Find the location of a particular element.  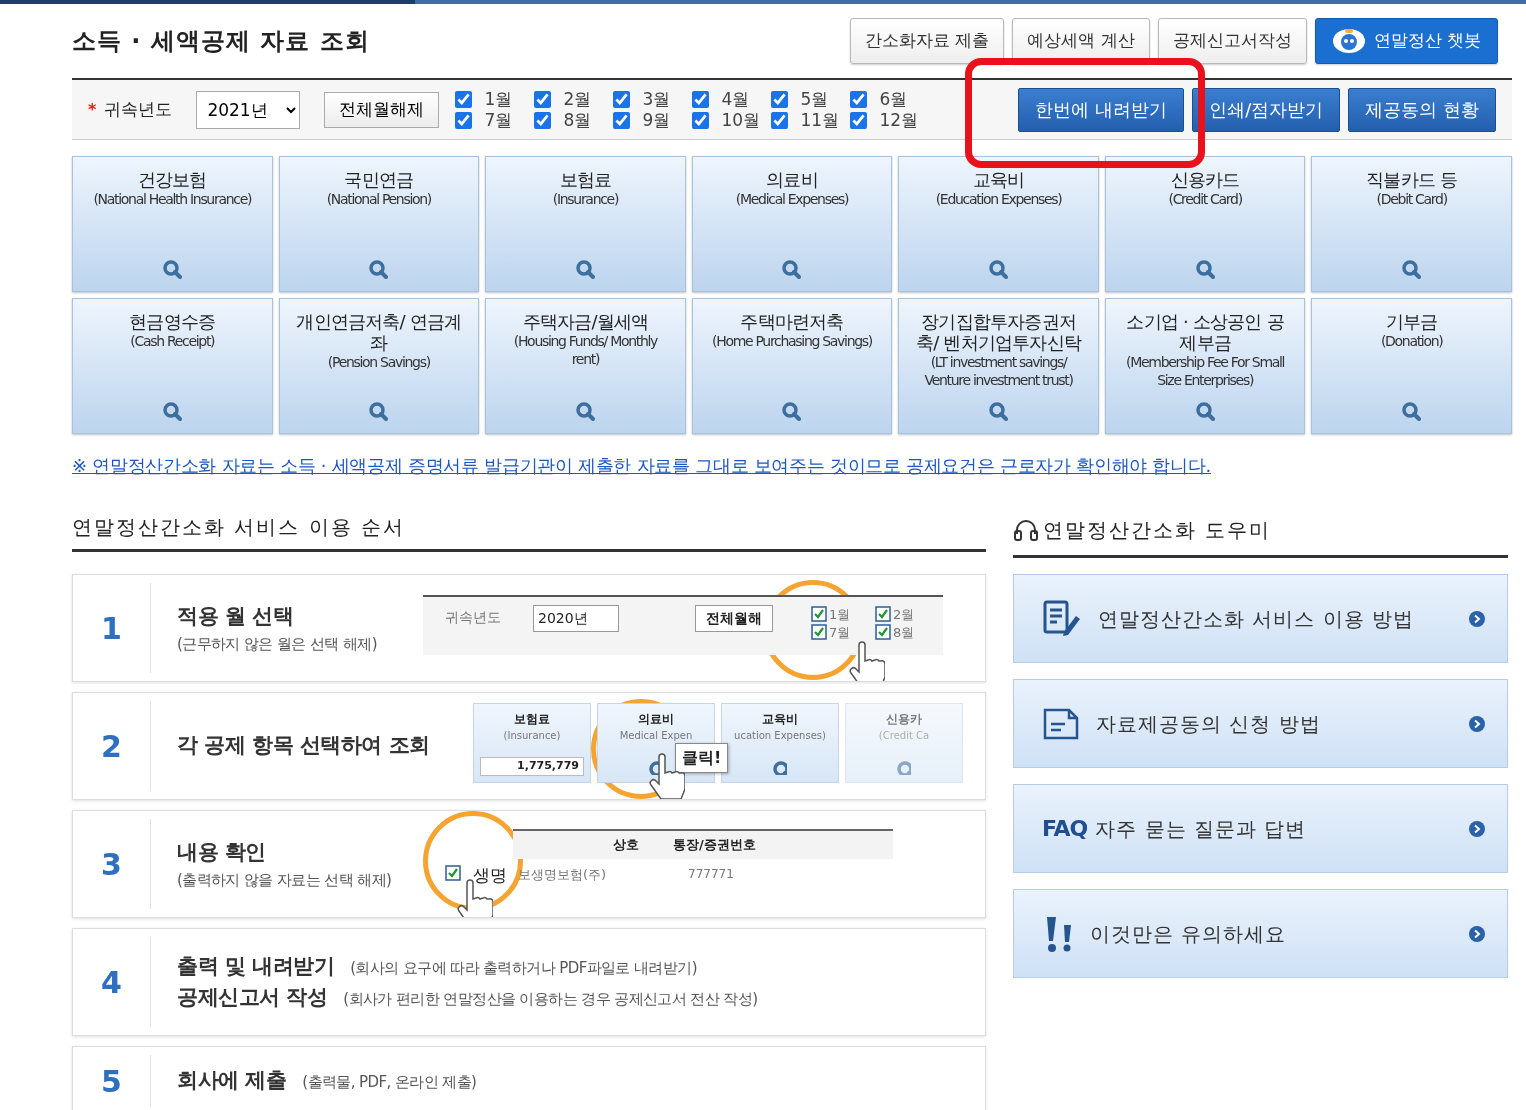

card-subtitle: (National Pension) is located at coordinates (379, 199).